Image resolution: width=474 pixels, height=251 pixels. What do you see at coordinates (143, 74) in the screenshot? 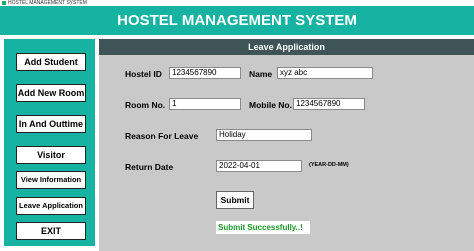
I see `hostel-id-label: Hostel ID` at bounding box center [143, 74].